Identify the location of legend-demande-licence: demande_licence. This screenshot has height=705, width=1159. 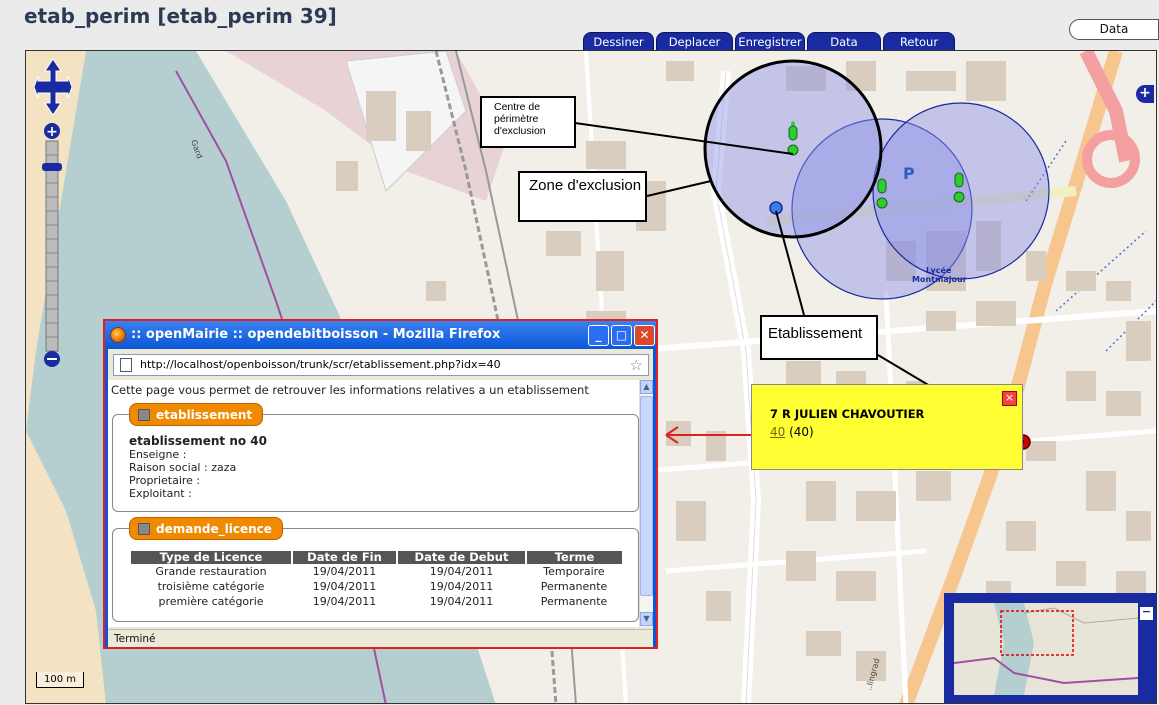
(206, 528).